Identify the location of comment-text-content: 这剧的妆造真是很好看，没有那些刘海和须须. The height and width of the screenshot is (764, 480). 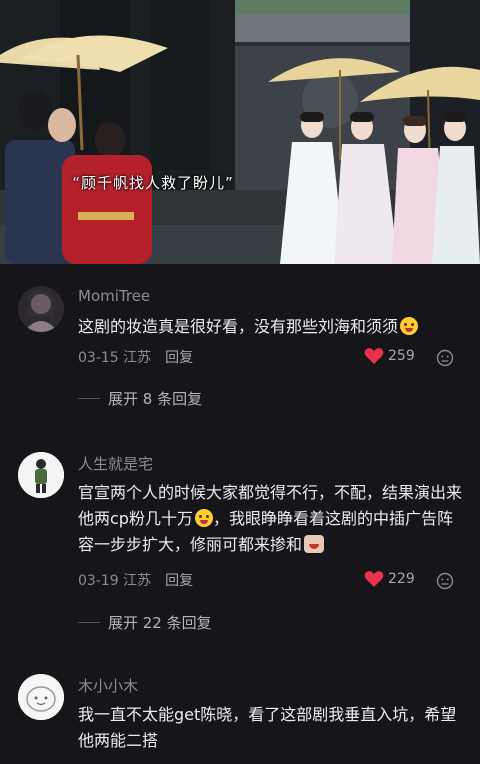
(238, 326).